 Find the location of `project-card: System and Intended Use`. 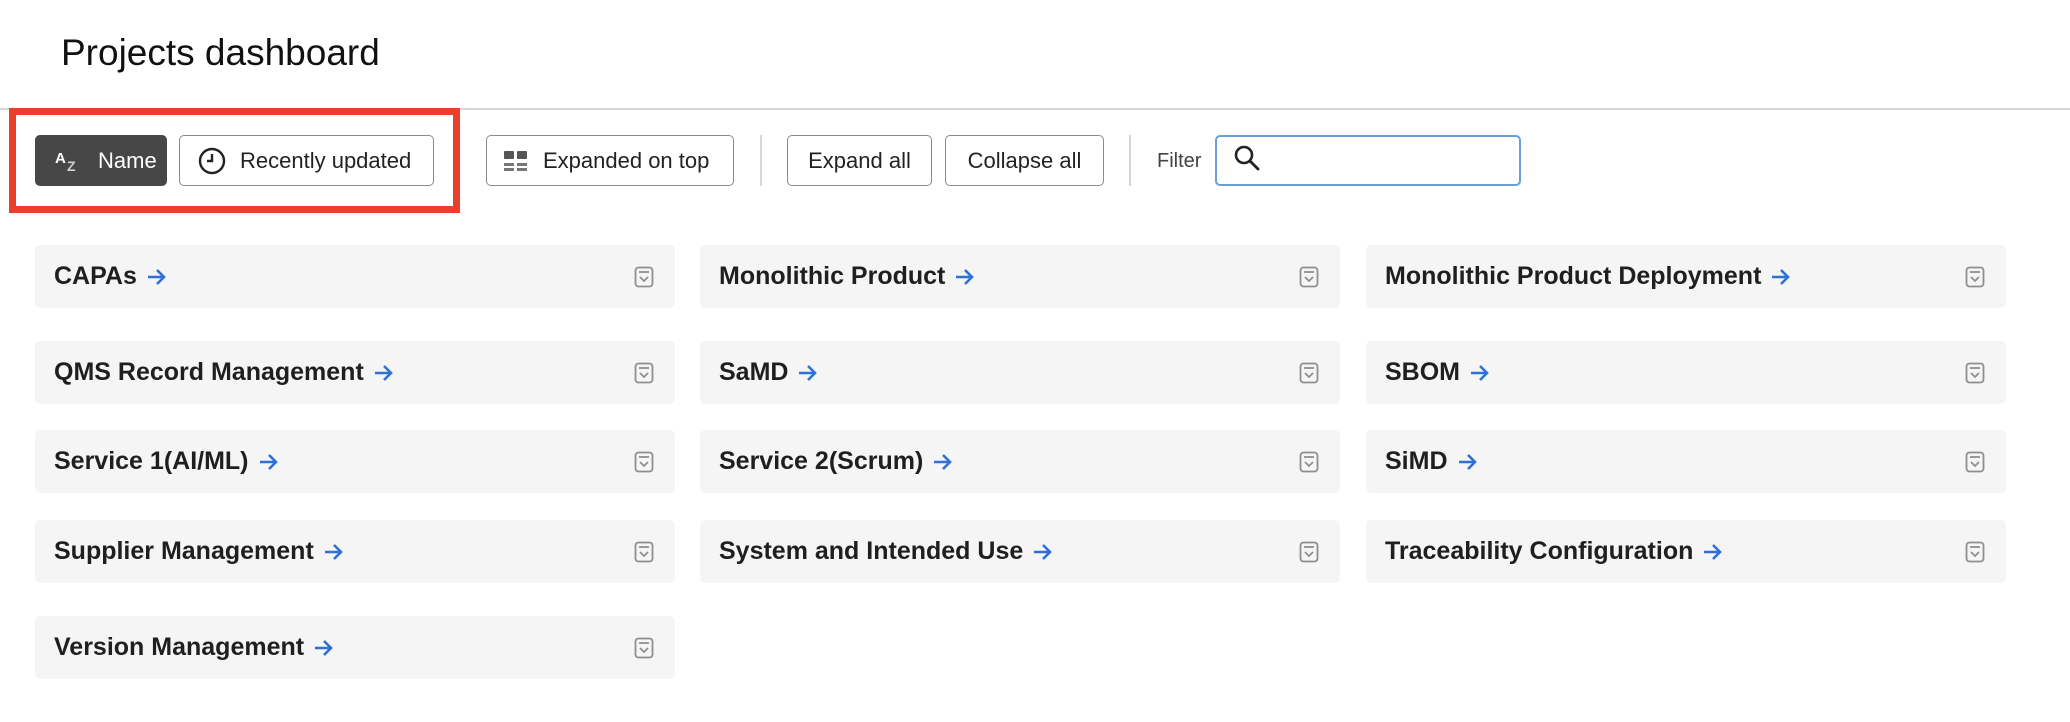

project-card: System and Intended Use is located at coordinates (1020, 551).